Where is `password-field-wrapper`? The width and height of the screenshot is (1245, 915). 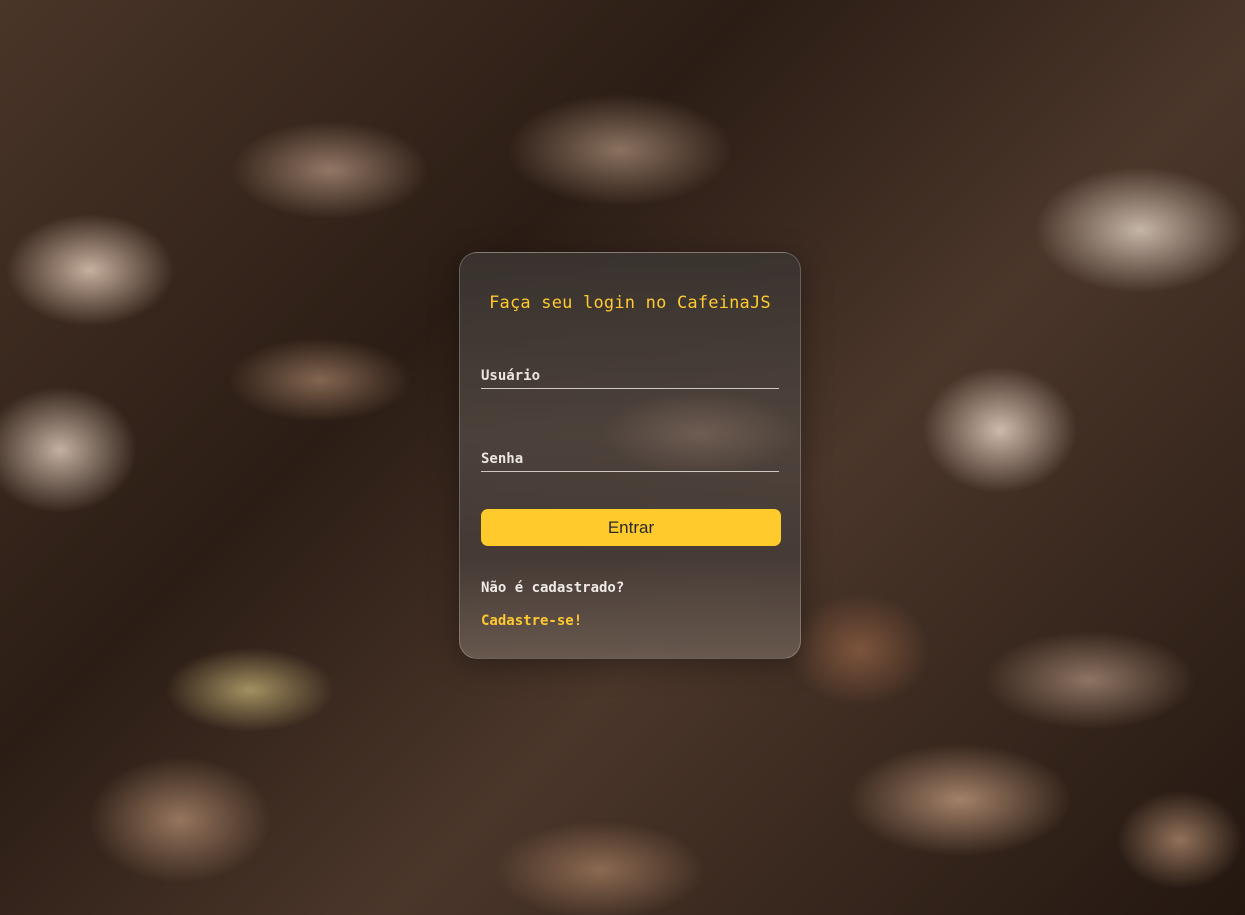 password-field-wrapper is located at coordinates (630, 456).